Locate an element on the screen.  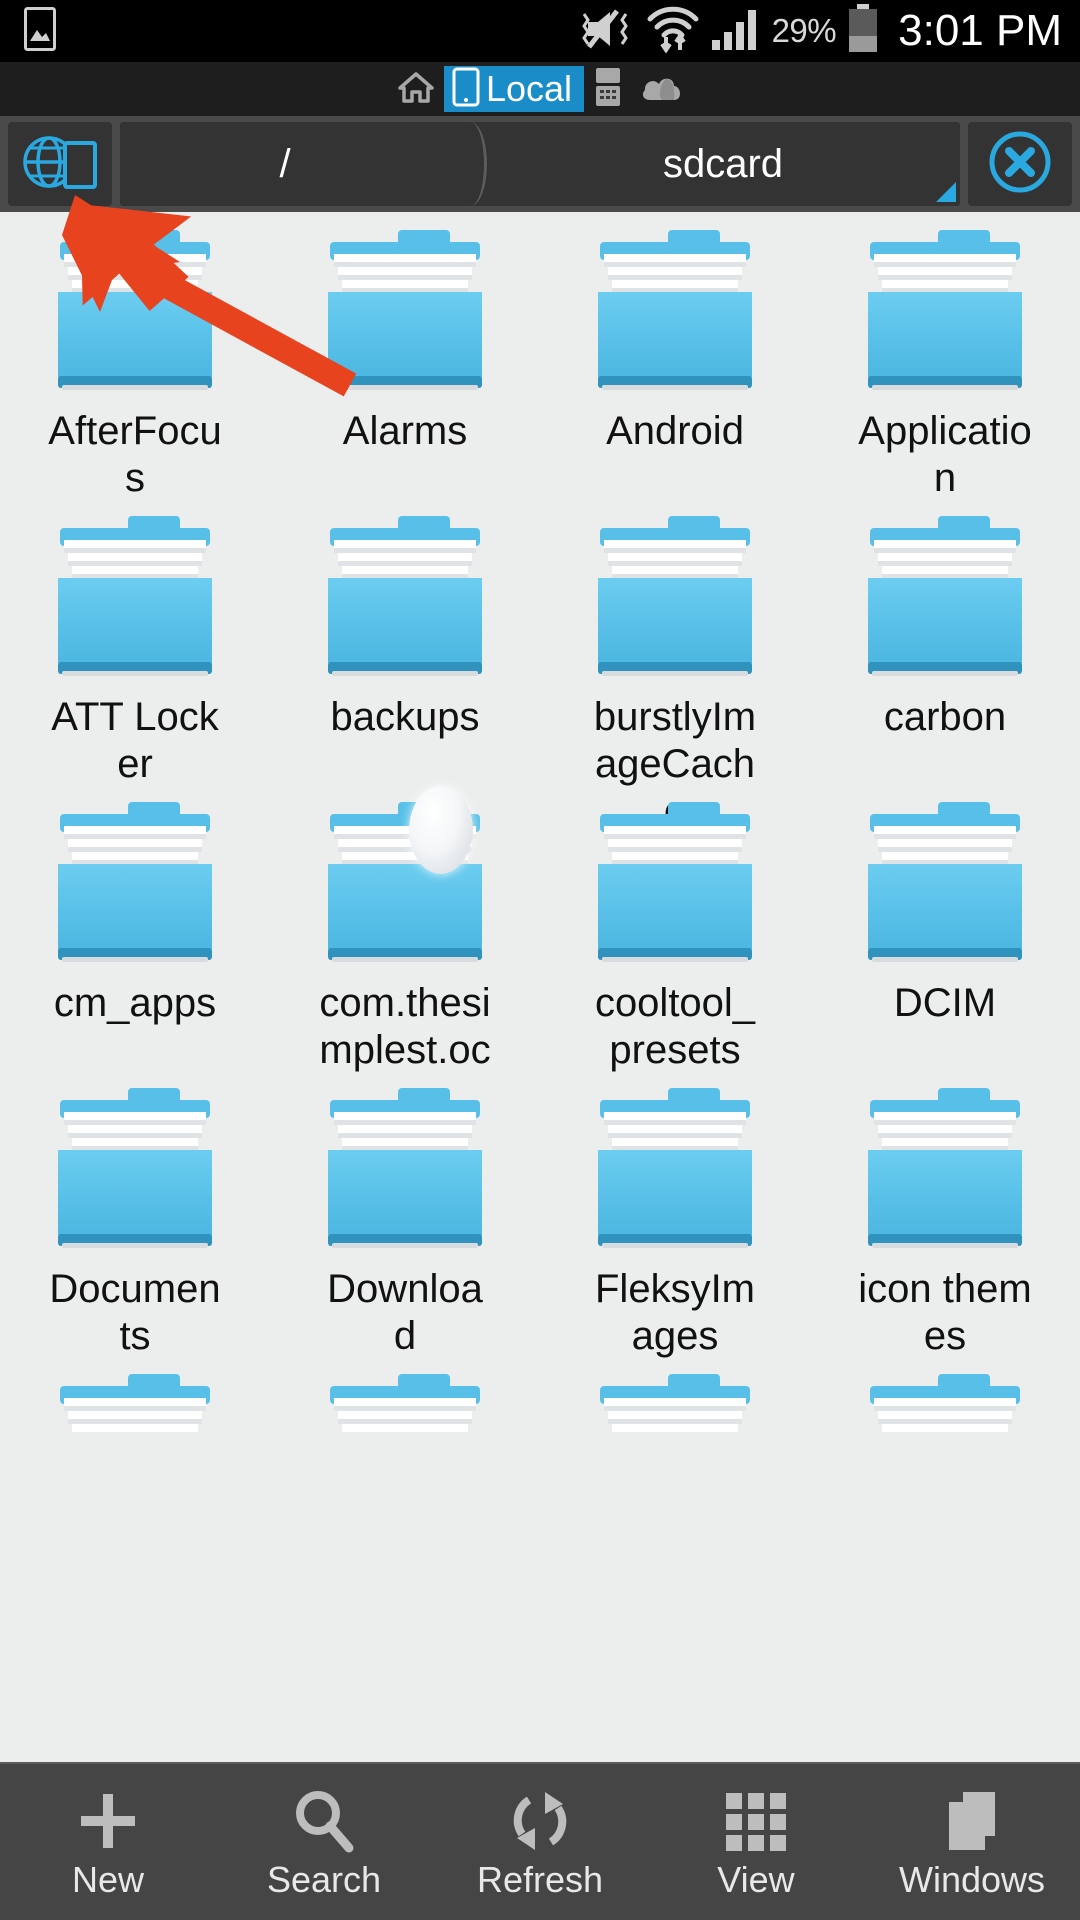
windows-button: Windows is located at coordinates (972, 1841).